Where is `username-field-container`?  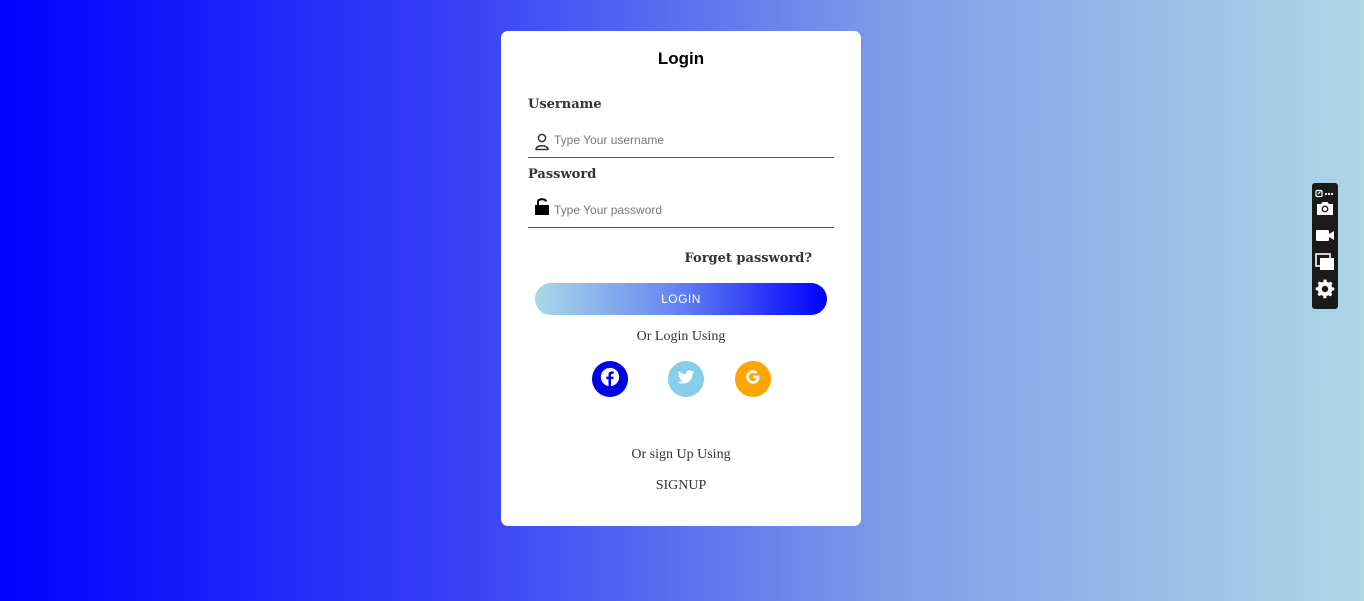 username-field-container is located at coordinates (681, 141).